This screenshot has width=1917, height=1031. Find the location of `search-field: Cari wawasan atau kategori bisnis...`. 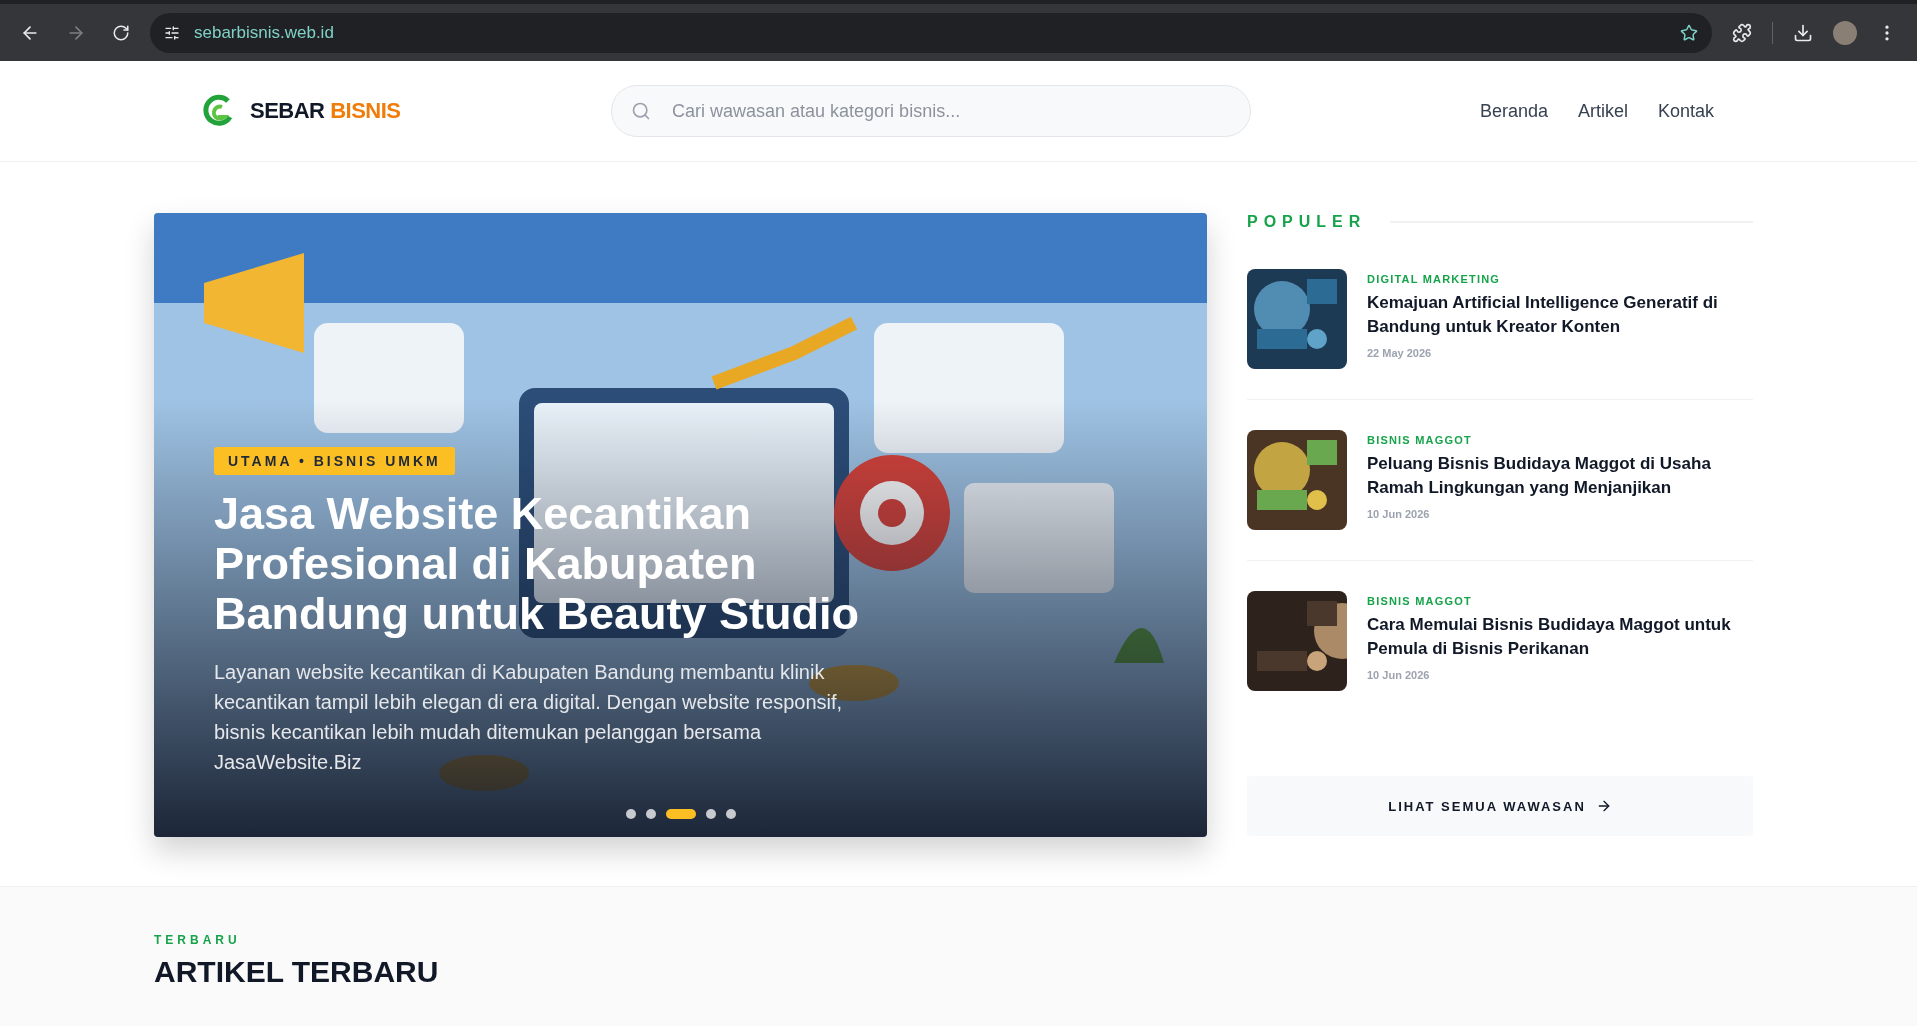

search-field: Cari wawasan atau kategori bisnis... is located at coordinates (931, 111).